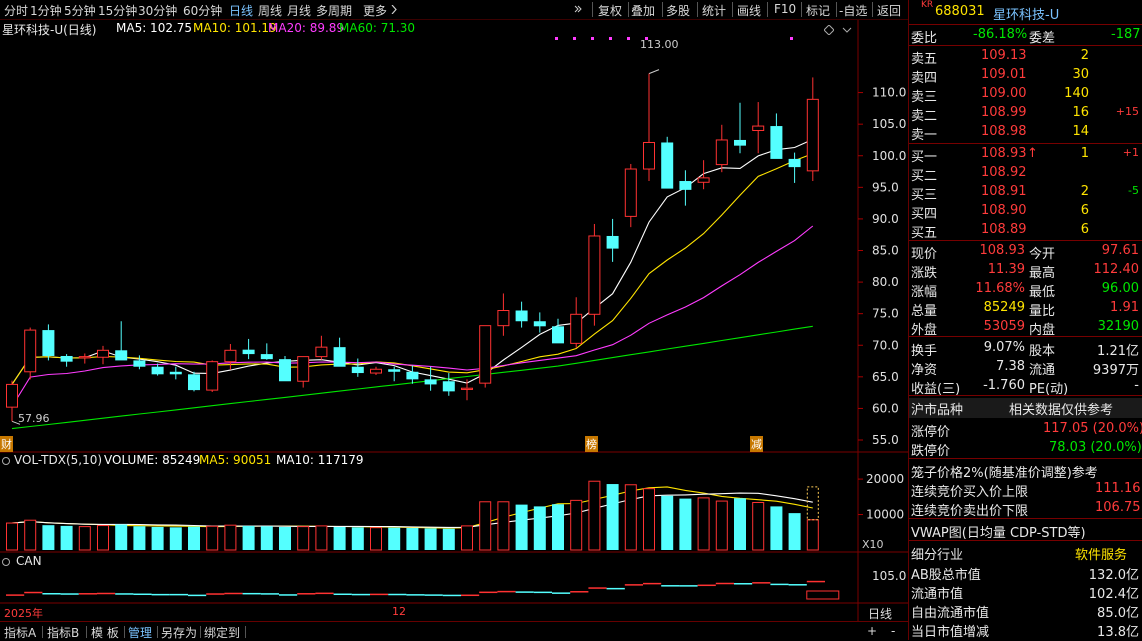  I want to click on can-indicator-icon, so click(6, 562).